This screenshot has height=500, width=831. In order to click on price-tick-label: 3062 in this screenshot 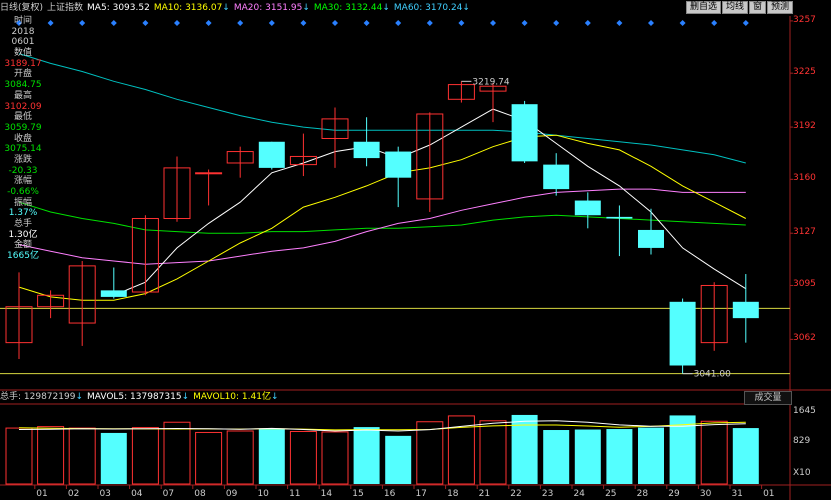, I will do `click(804, 338)`.